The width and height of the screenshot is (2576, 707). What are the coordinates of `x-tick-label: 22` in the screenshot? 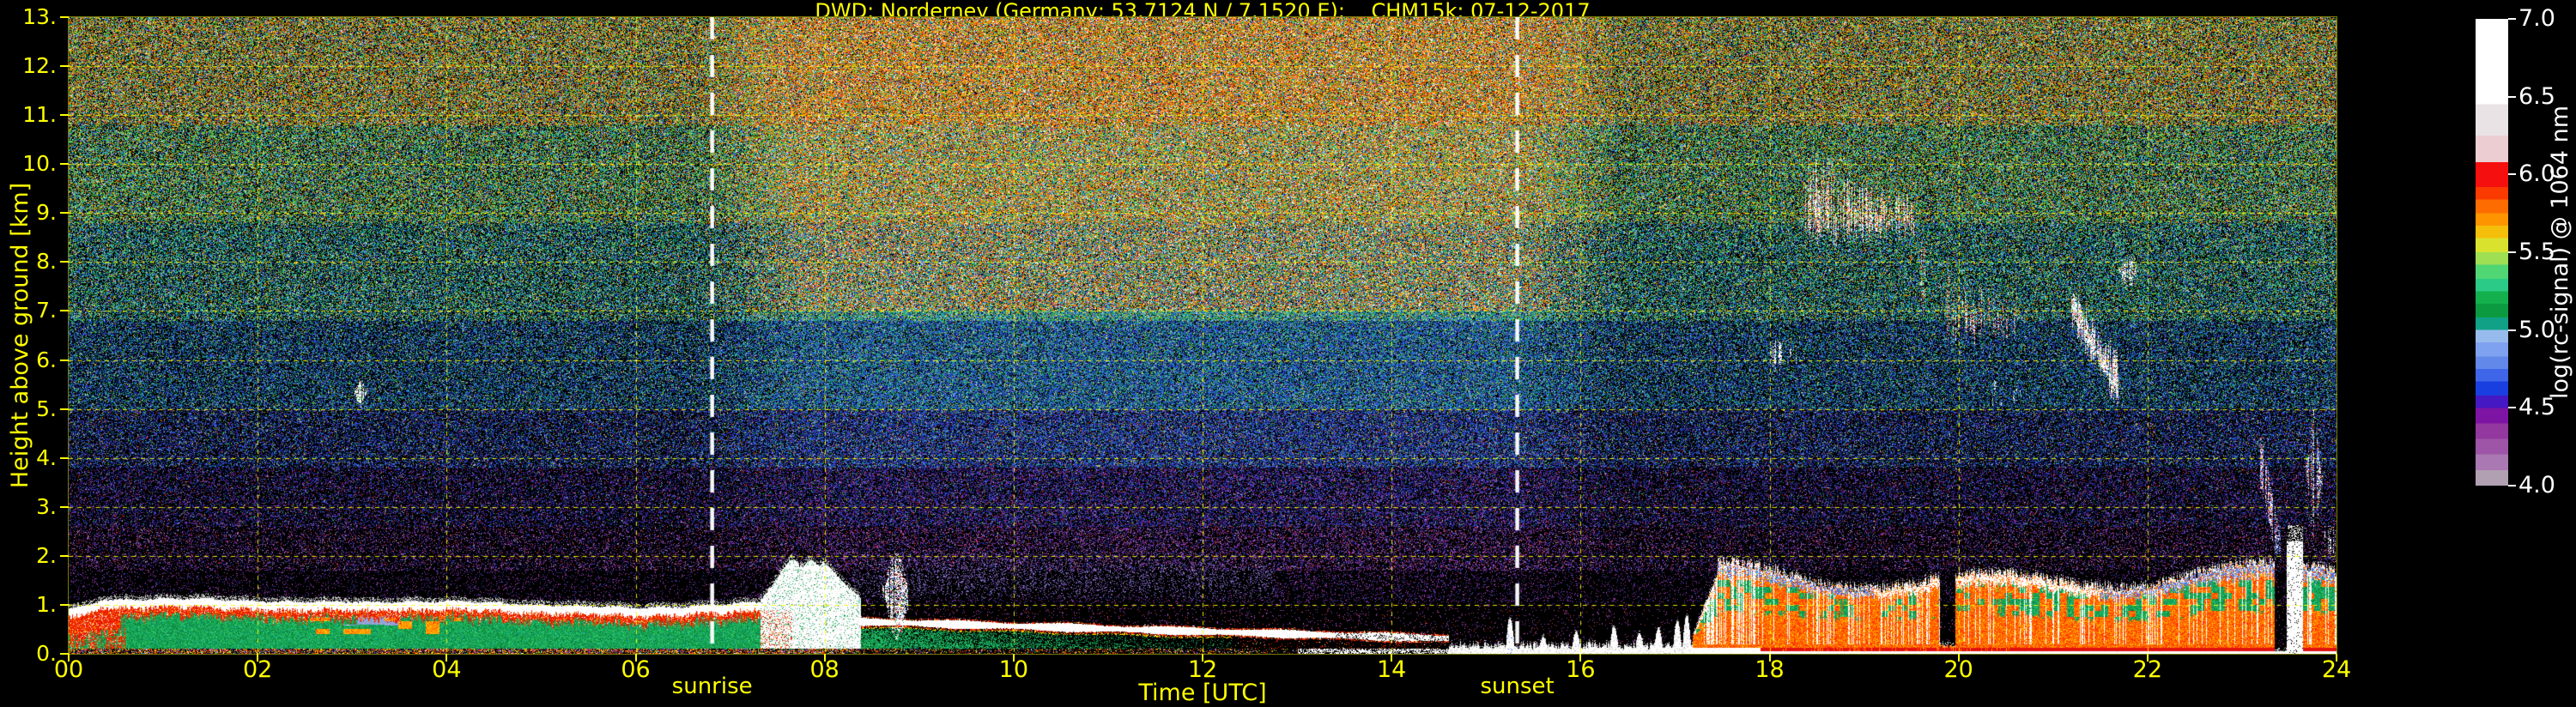 It's located at (2147, 670).